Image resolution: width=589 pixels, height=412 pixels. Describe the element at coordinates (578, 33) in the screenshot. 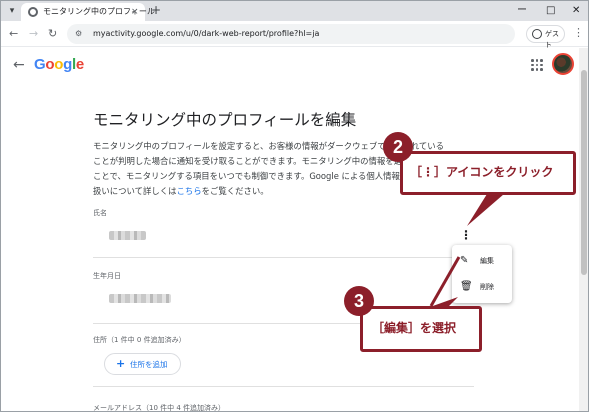

I see `browser-menu-icon: ⋮` at that location.